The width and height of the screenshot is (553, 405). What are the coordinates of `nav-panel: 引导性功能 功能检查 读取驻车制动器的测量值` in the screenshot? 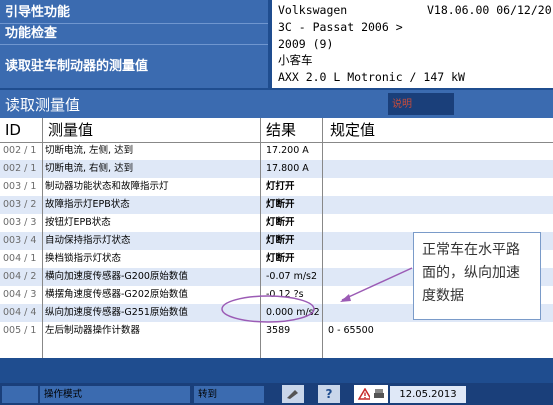 It's located at (134, 44).